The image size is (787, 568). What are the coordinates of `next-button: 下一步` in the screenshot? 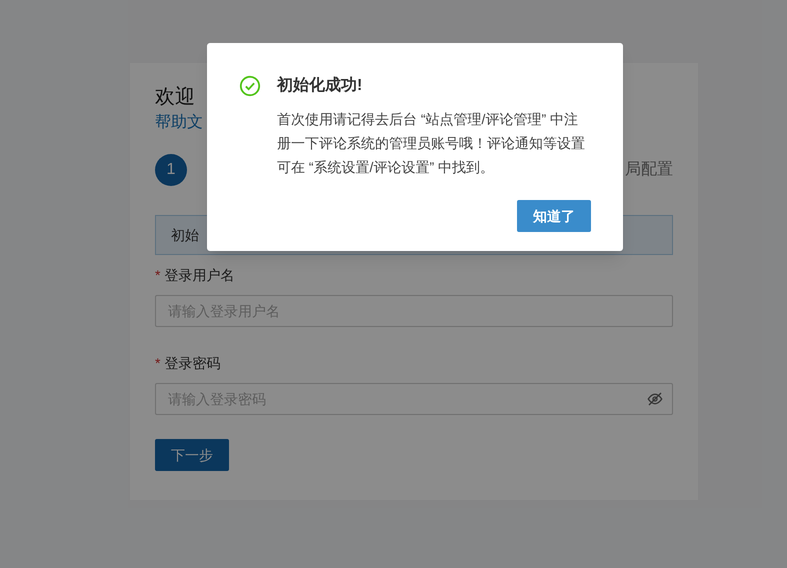 It's located at (192, 455).